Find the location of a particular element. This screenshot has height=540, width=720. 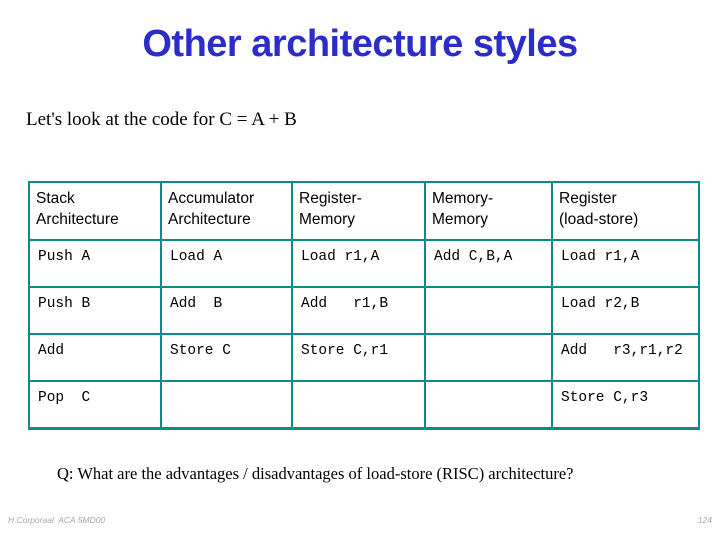

column-header-register-memory-line2: Memory is located at coordinates (327, 219).